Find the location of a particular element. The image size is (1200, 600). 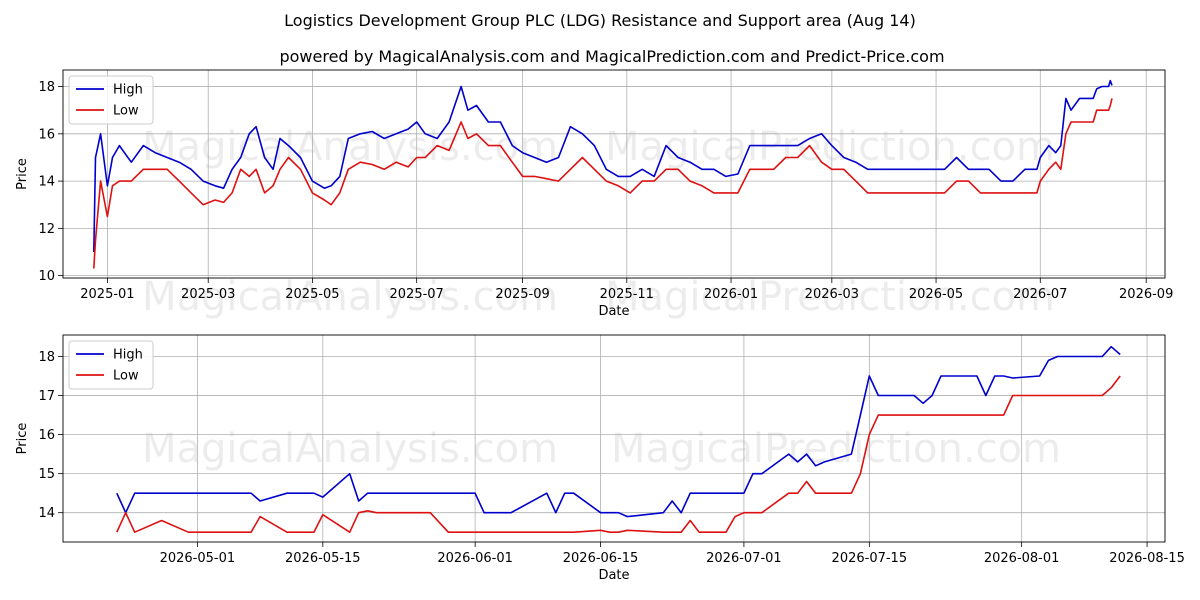

x-tick-label: 2026-05-01 is located at coordinates (198, 558).